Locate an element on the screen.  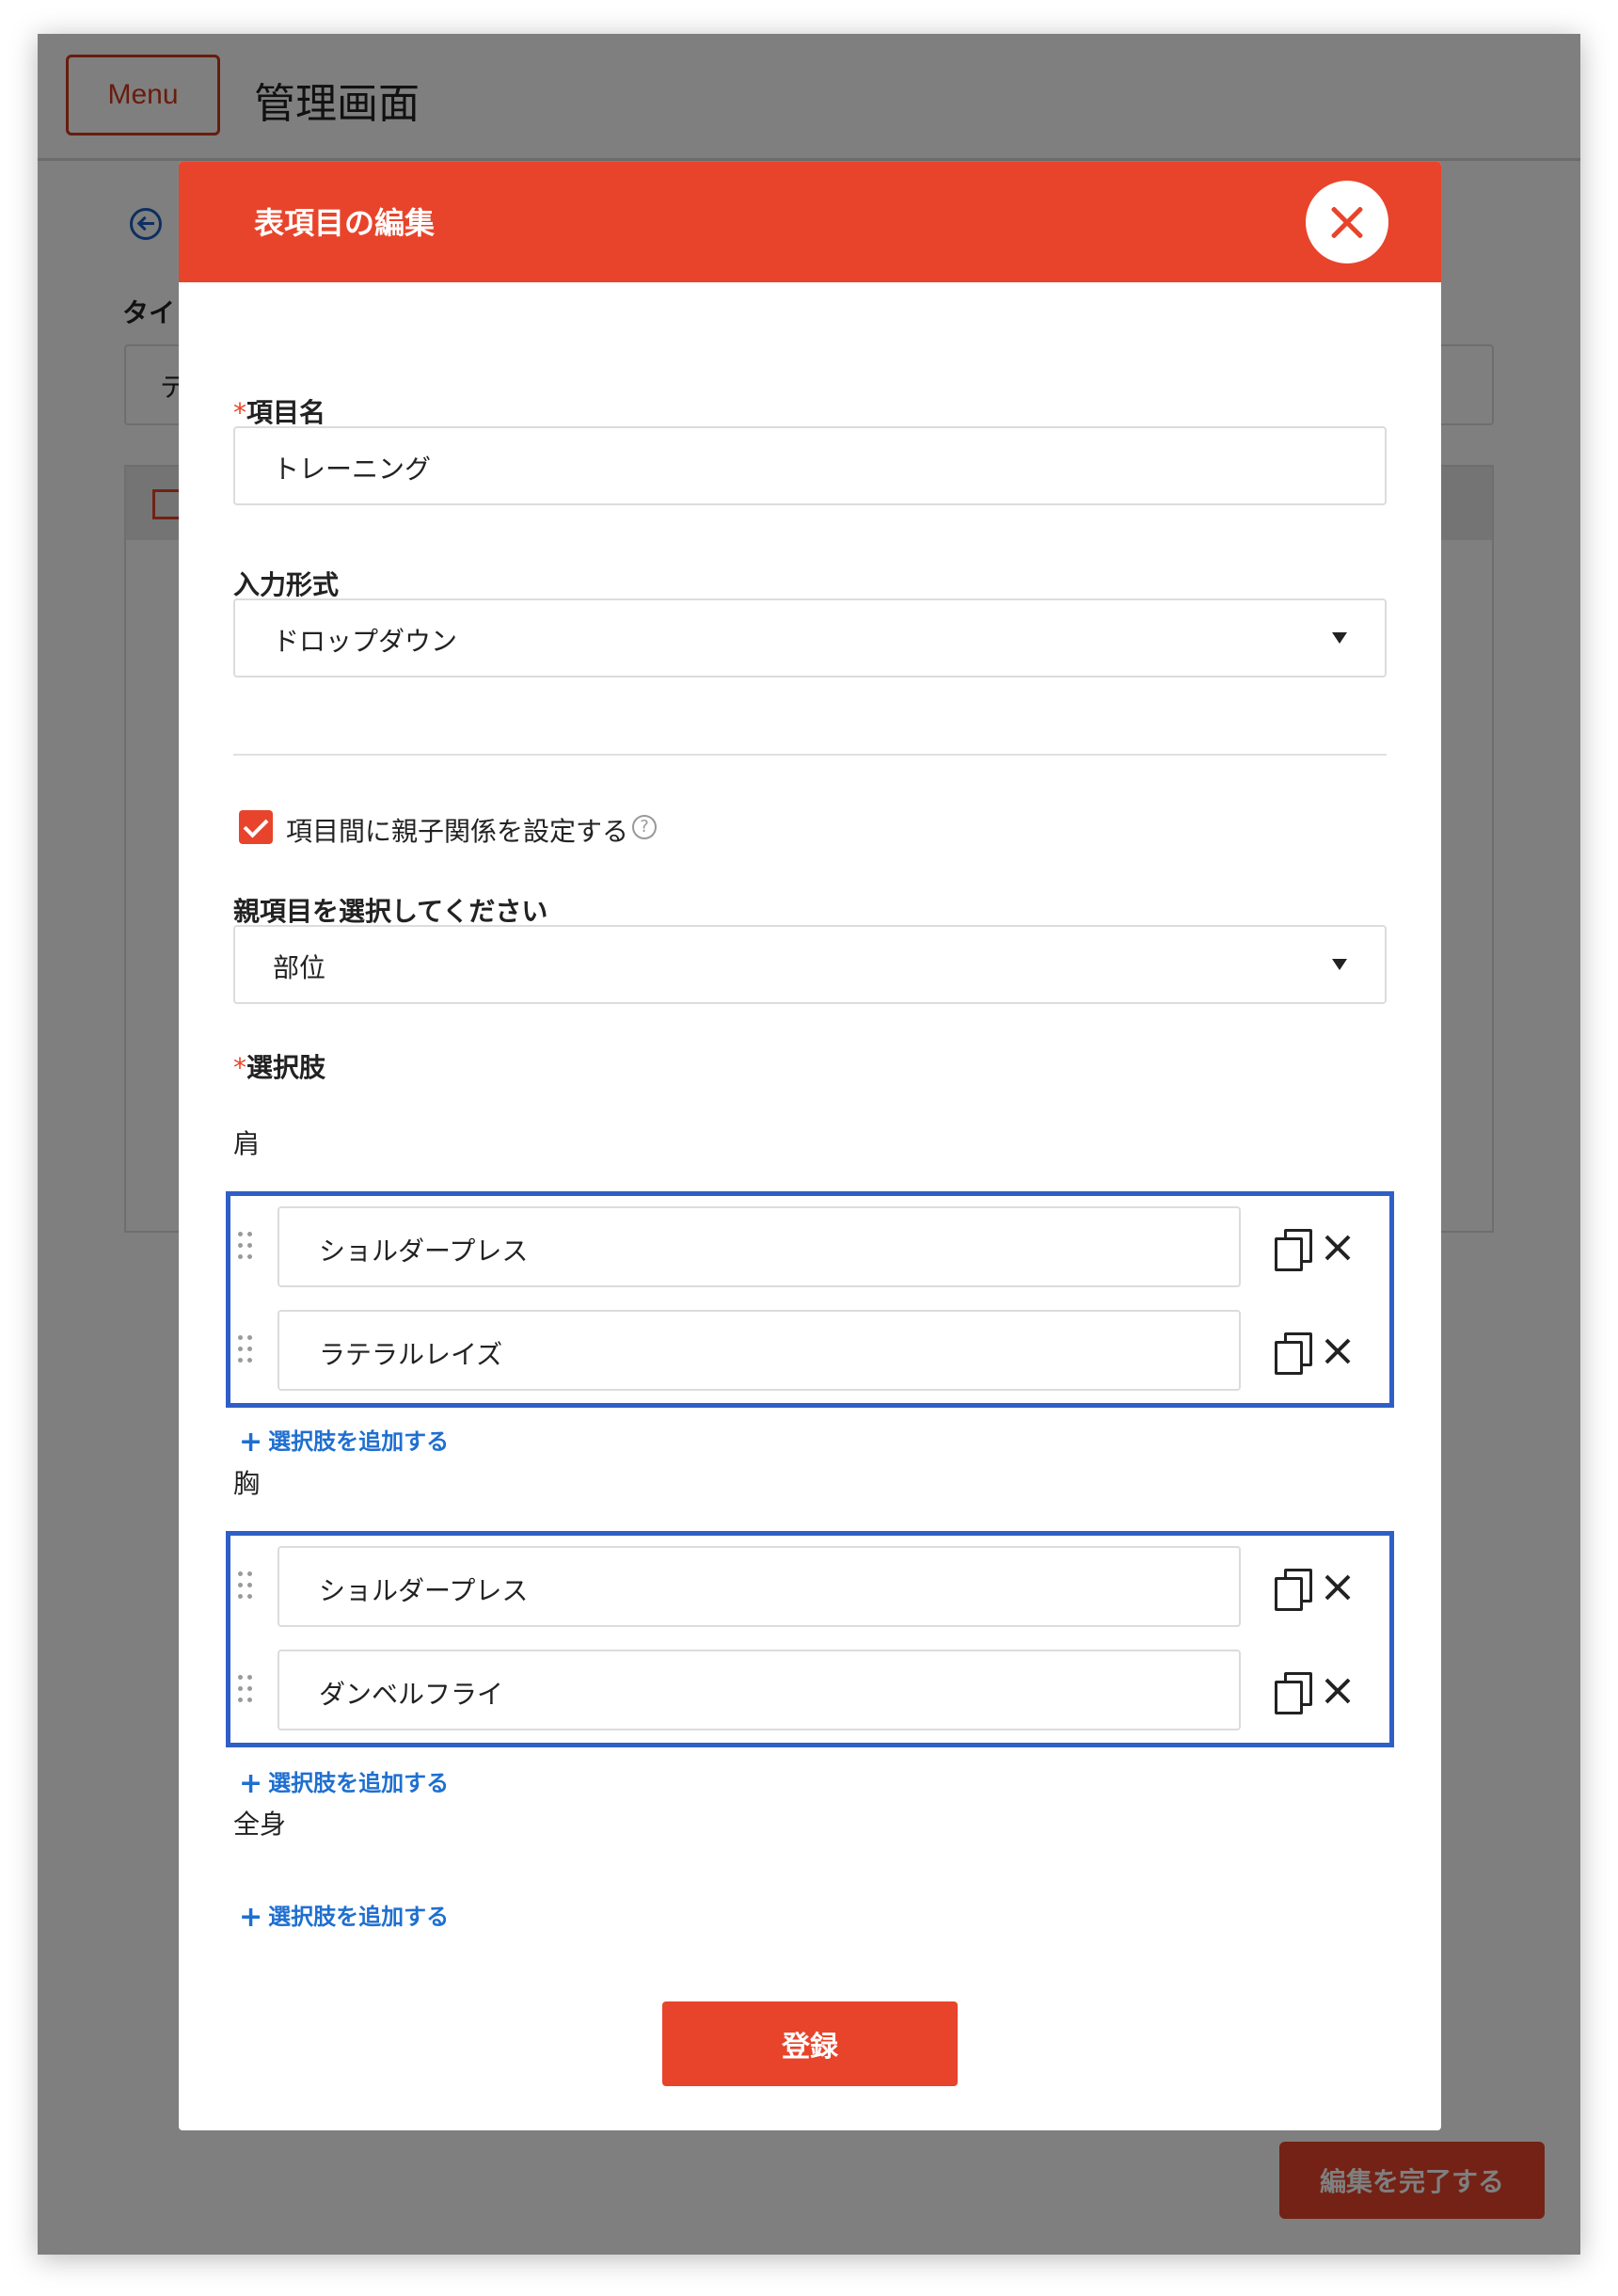
parent-child-label: 項目間に親子関係を設定する is located at coordinates (457, 831).